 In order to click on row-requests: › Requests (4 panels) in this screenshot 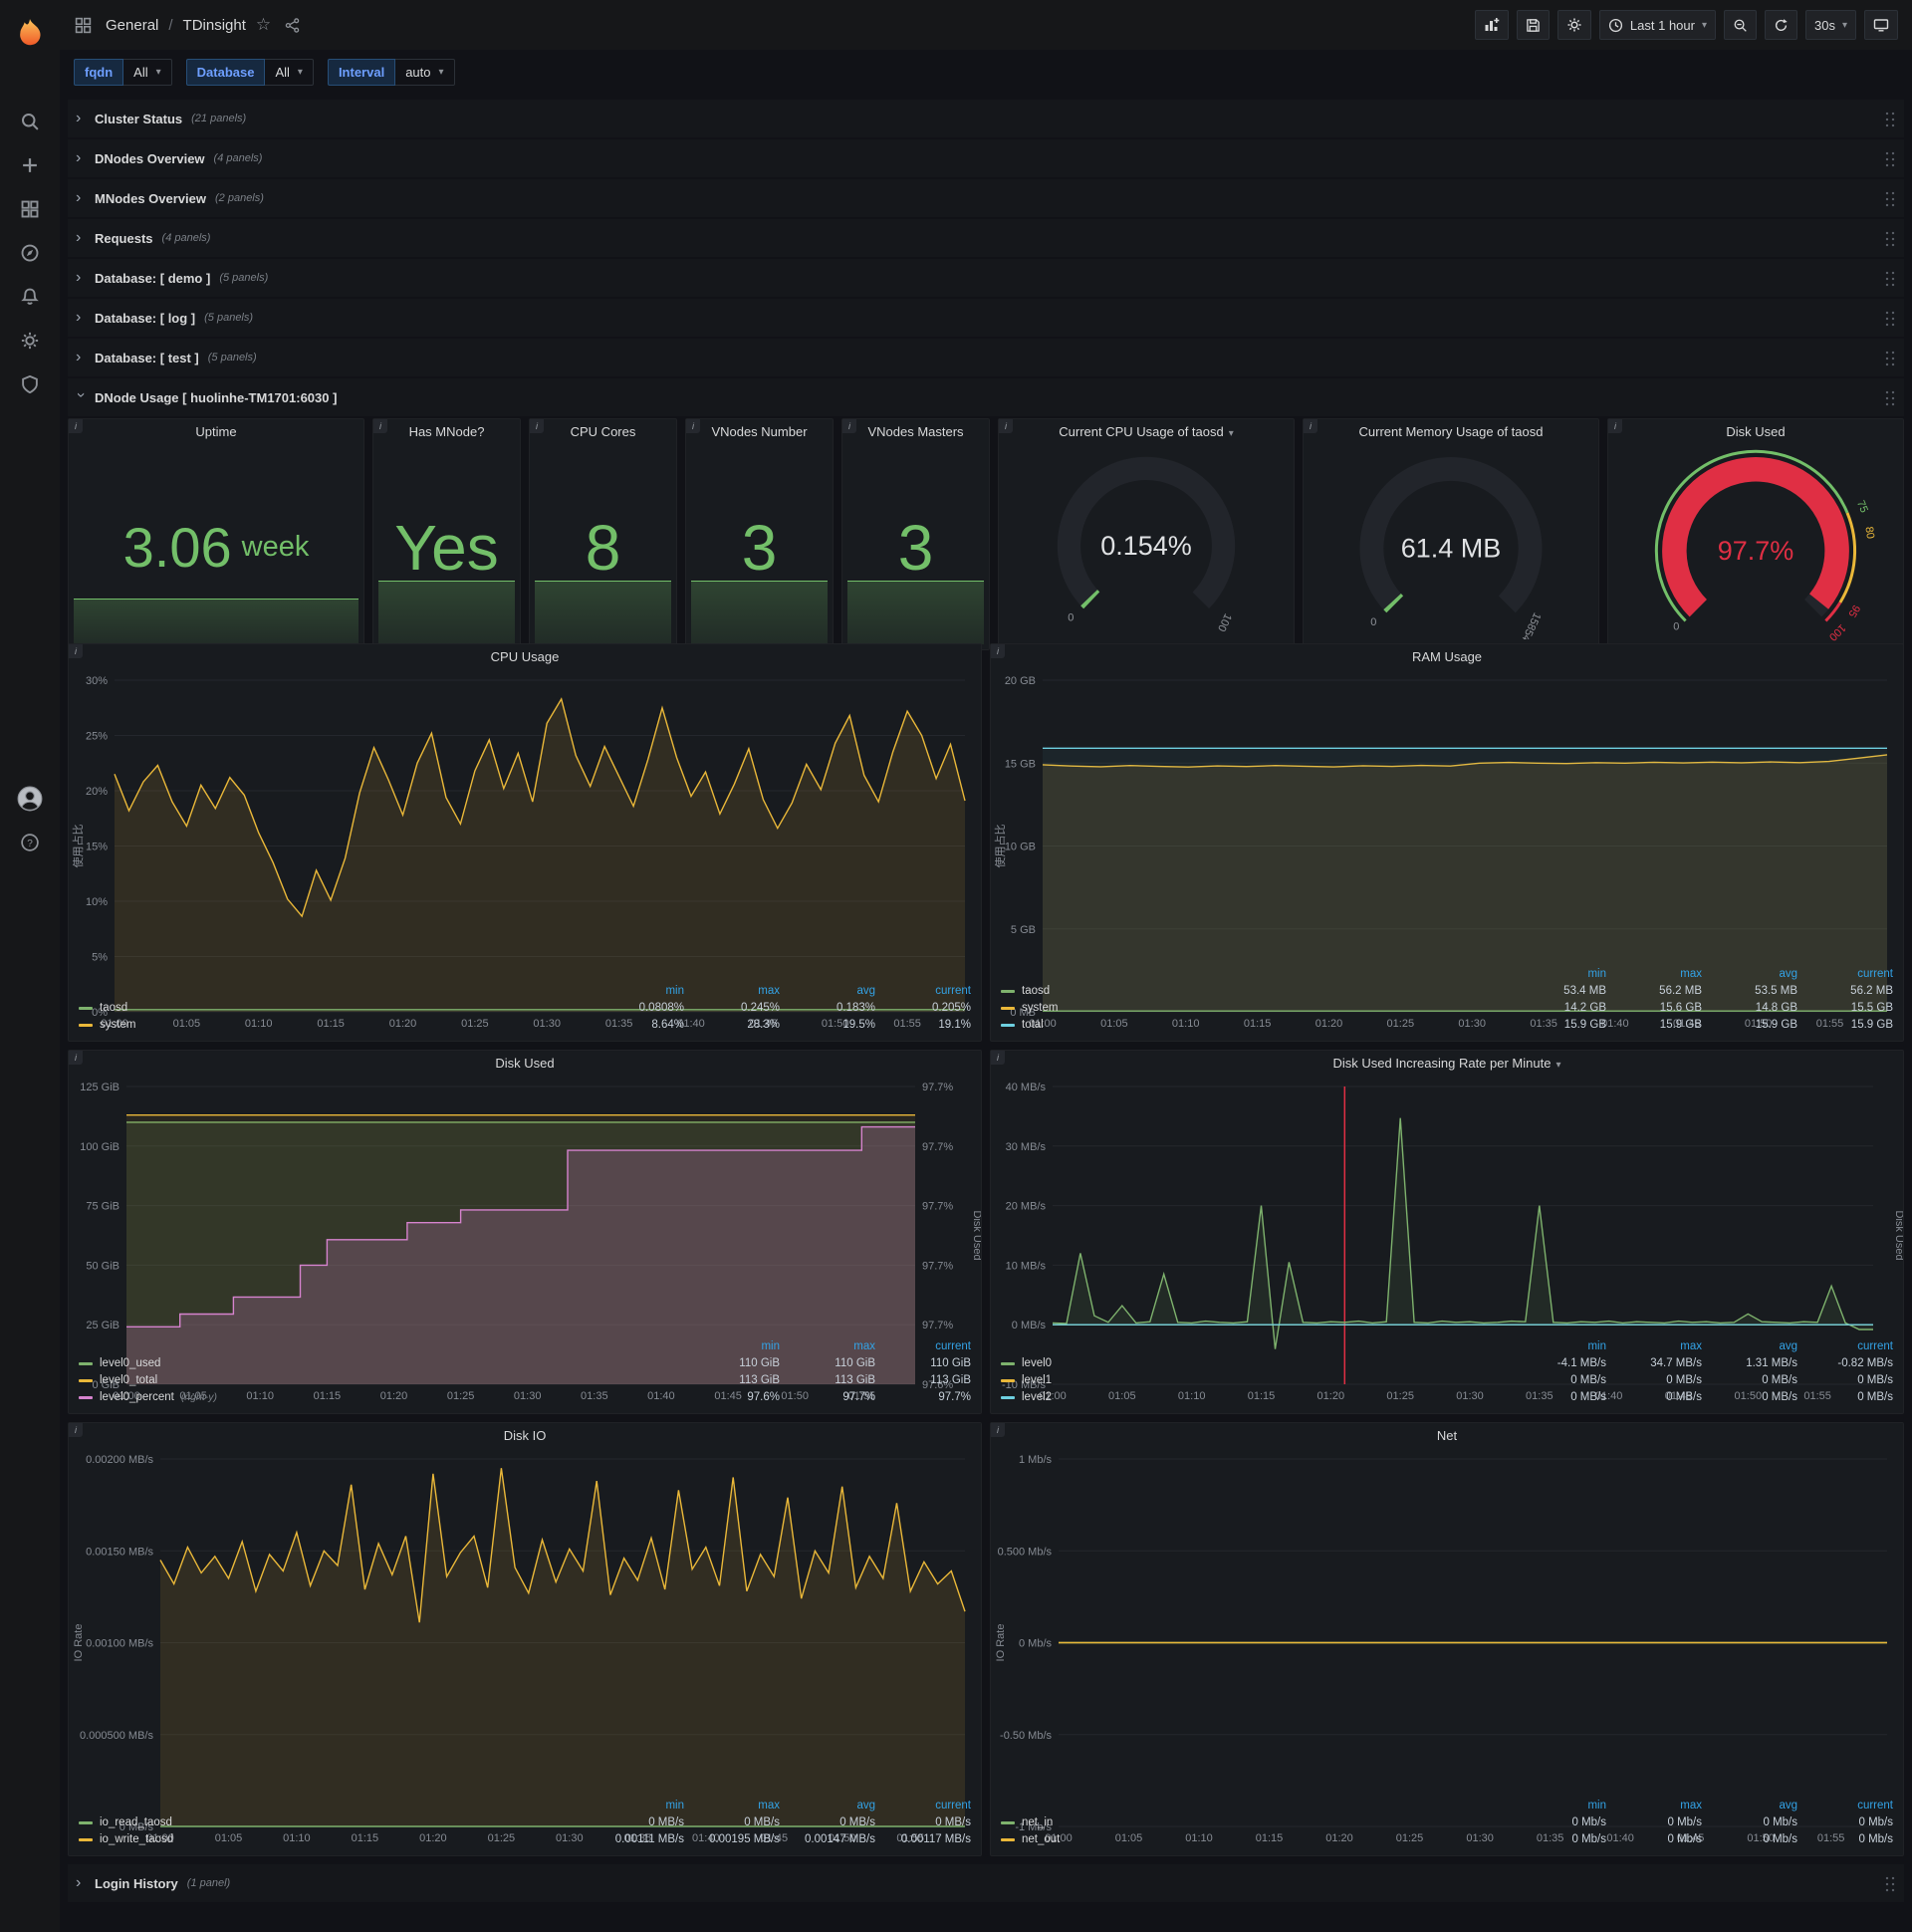, I will do `click(986, 238)`.